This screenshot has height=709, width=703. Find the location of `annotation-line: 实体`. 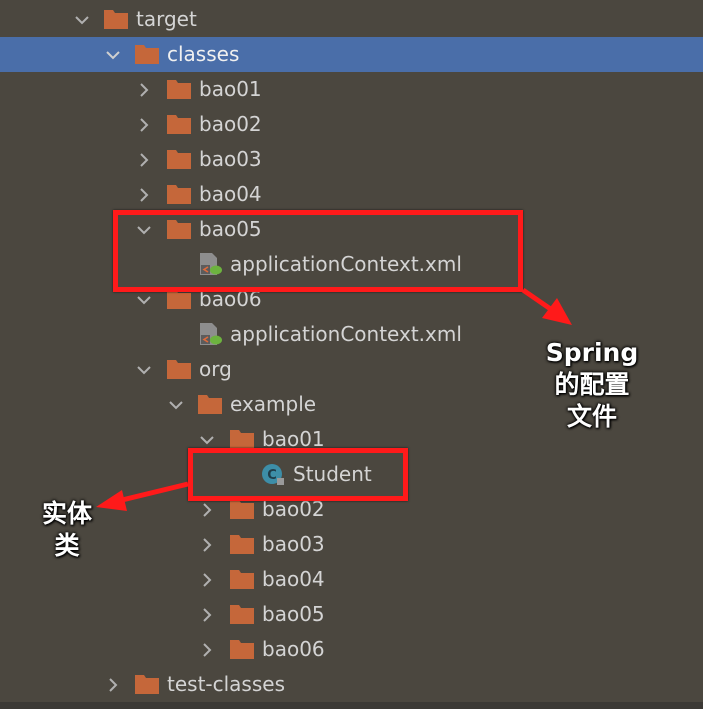

annotation-line: 实体 is located at coordinates (66, 513).